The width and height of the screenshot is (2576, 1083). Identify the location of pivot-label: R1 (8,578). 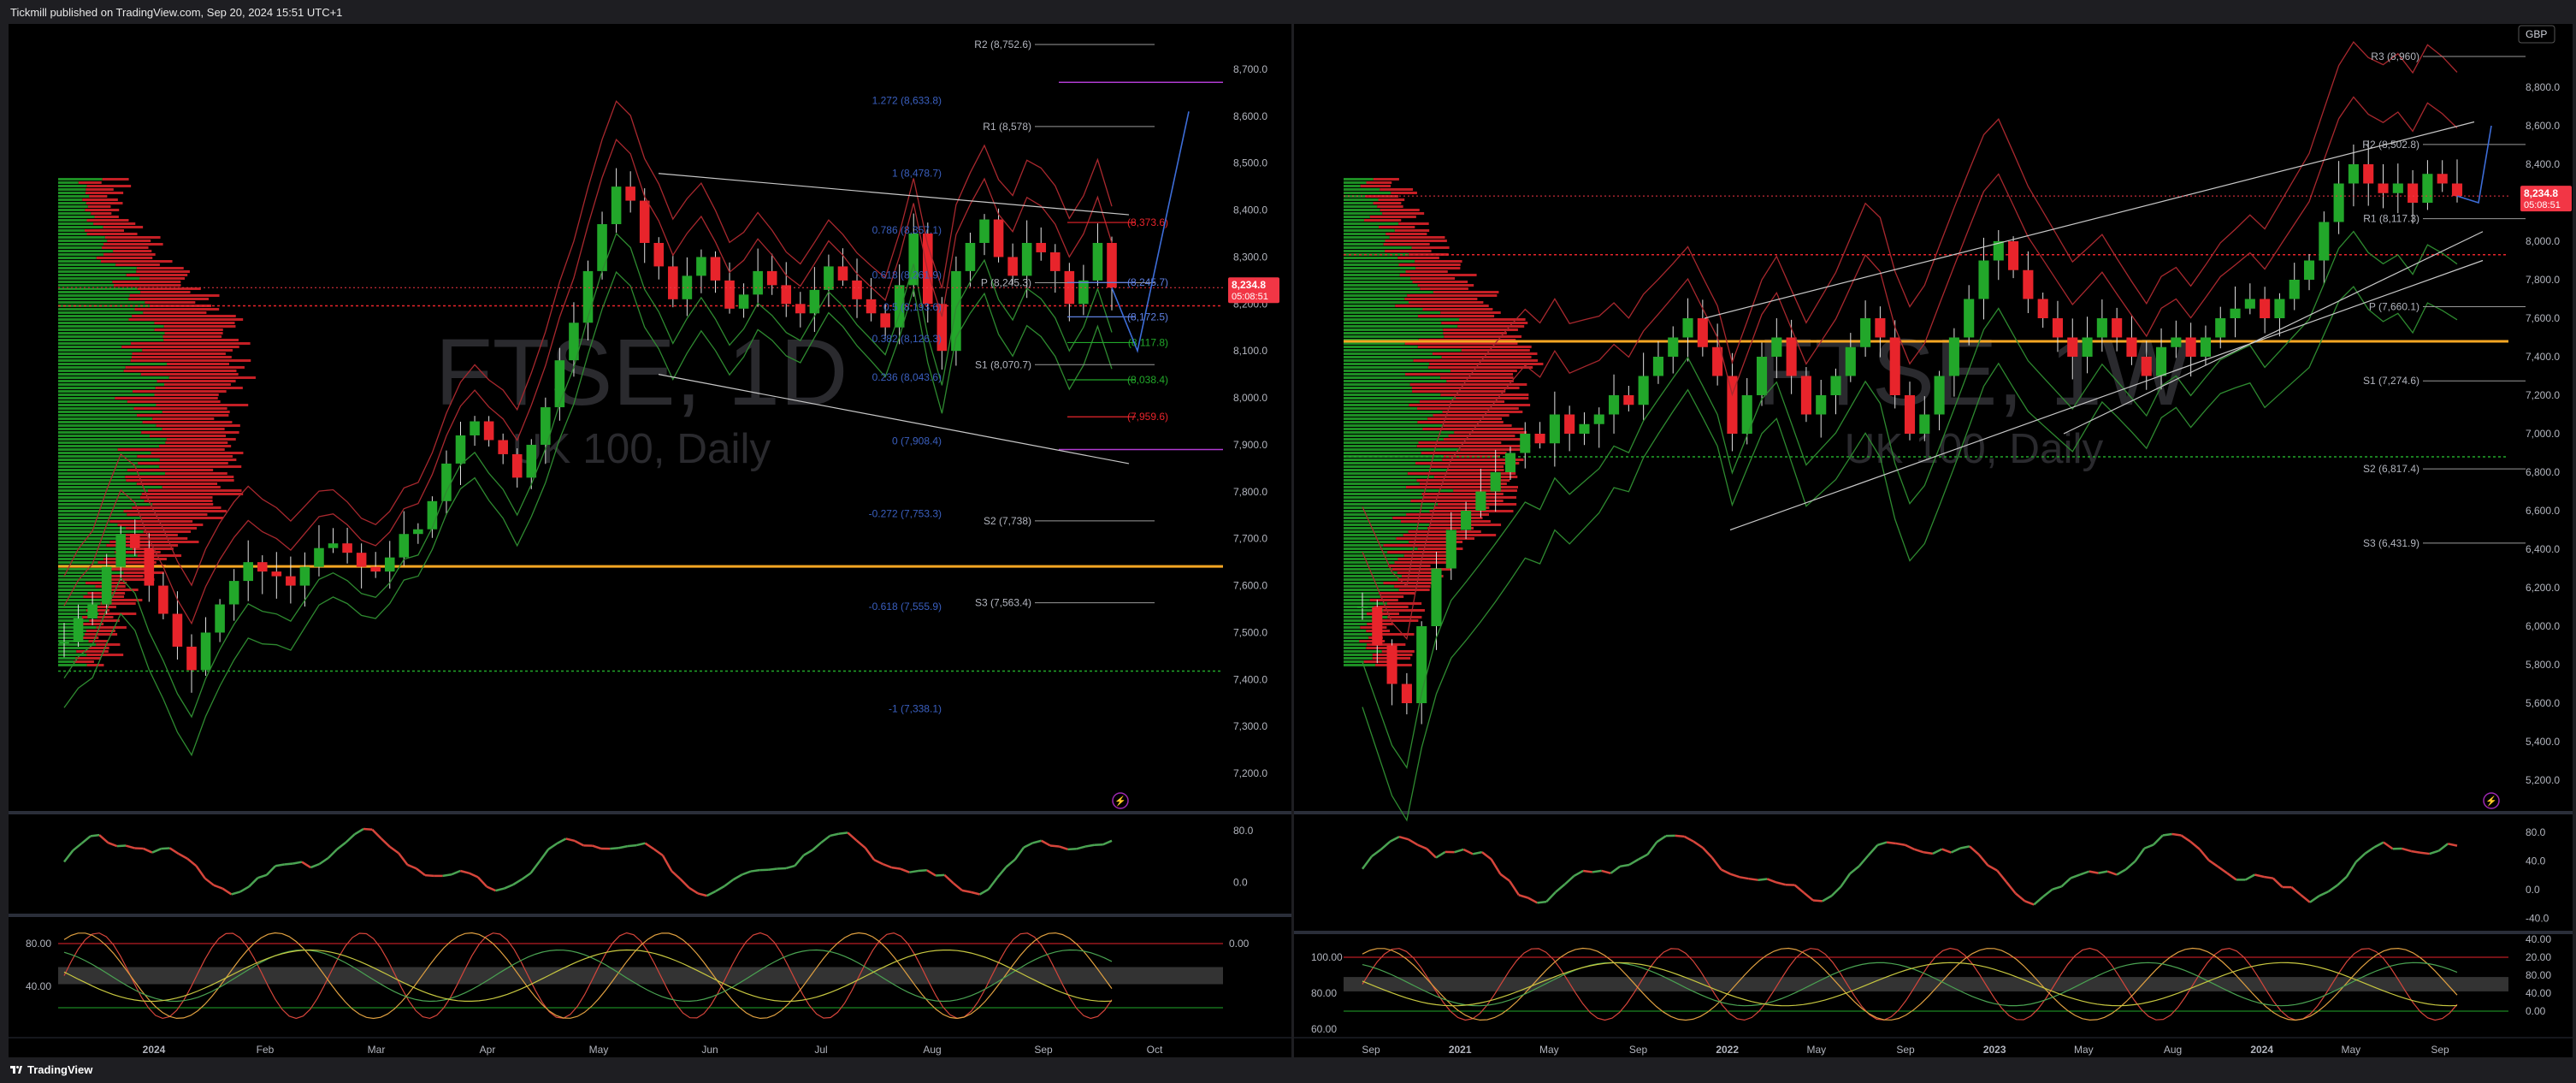
(1007, 127).